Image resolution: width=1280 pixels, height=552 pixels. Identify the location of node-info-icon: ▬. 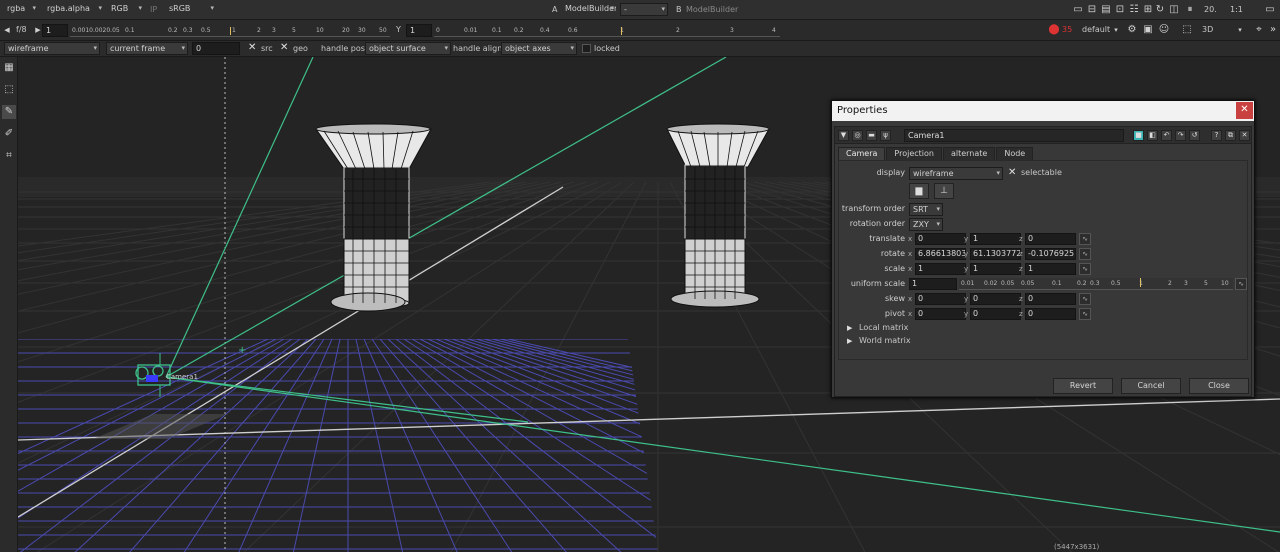
(871, 135).